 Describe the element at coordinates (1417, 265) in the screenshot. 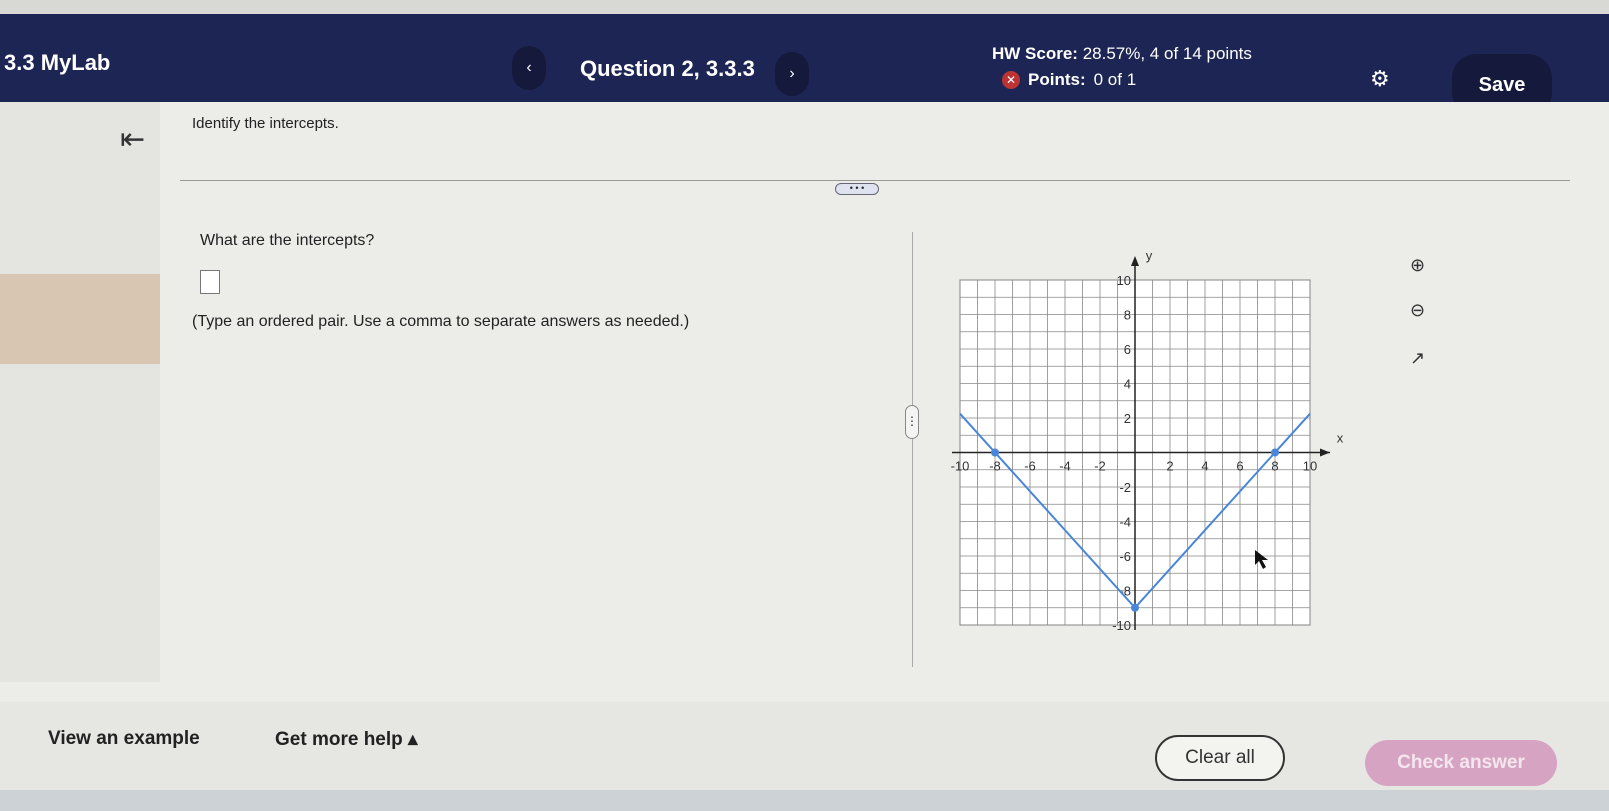

I see `zoom-in-icon: ⊕` at that location.